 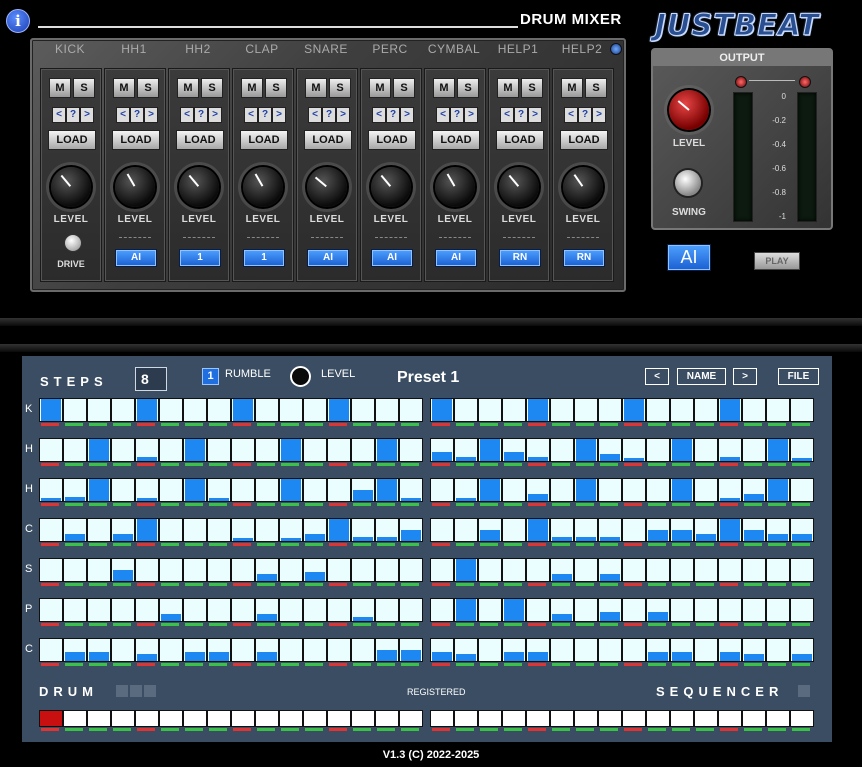 What do you see at coordinates (777, 261) in the screenshot?
I see `play-button: PLAY` at bounding box center [777, 261].